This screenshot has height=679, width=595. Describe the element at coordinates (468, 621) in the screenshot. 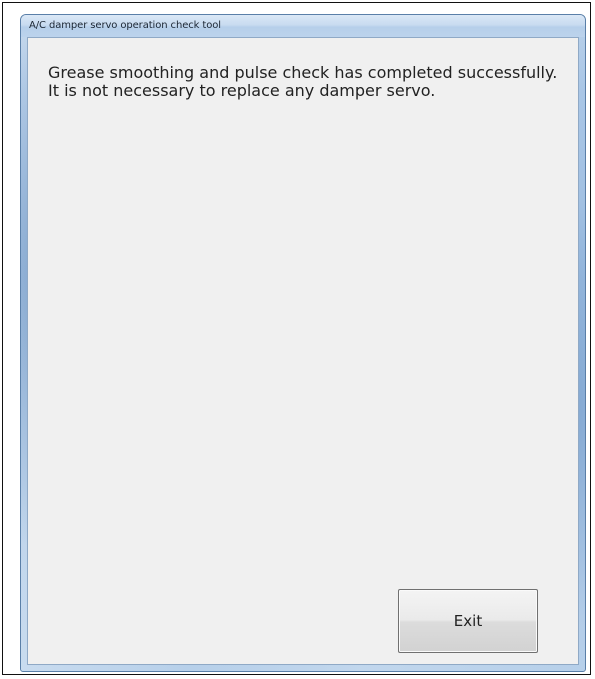

I see `exit-button: Exit` at that location.